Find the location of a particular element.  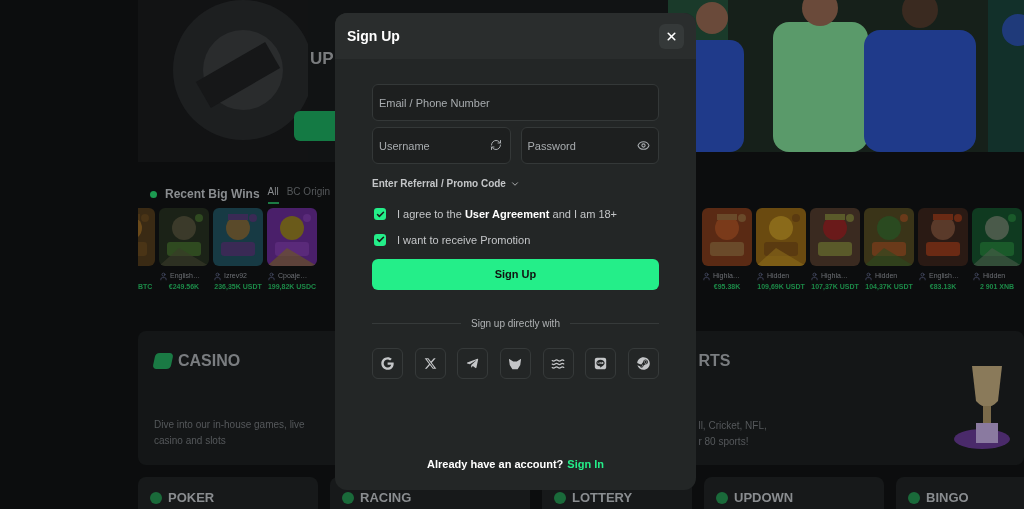

referral-toggle: Enter Referral / Promo Code is located at coordinates (446, 183).